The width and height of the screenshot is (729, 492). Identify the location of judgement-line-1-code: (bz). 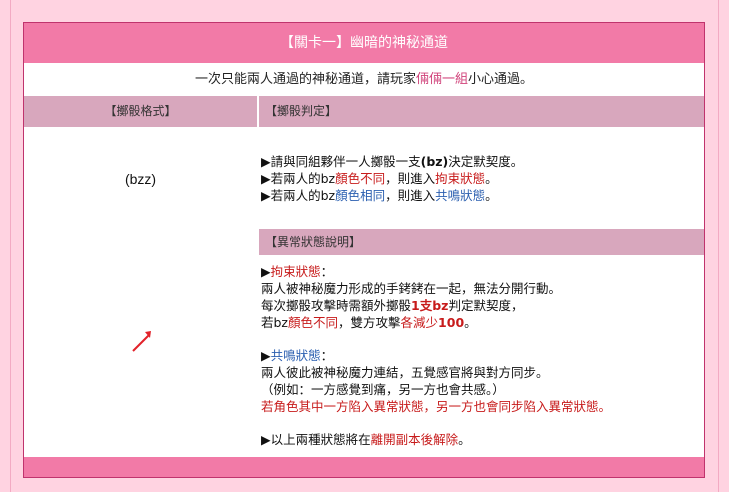
(434, 161).